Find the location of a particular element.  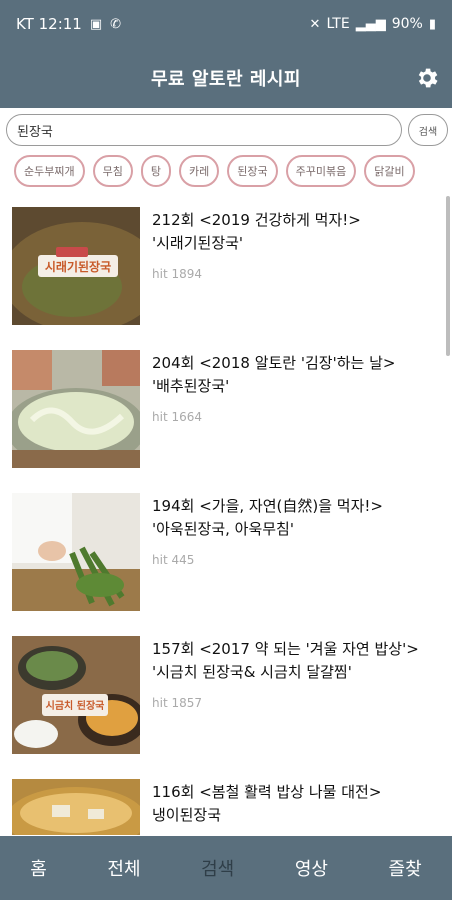

recipe-episode: 194회 <가을, 자연(自然)을 먹자!> is located at coordinates (267, 506).